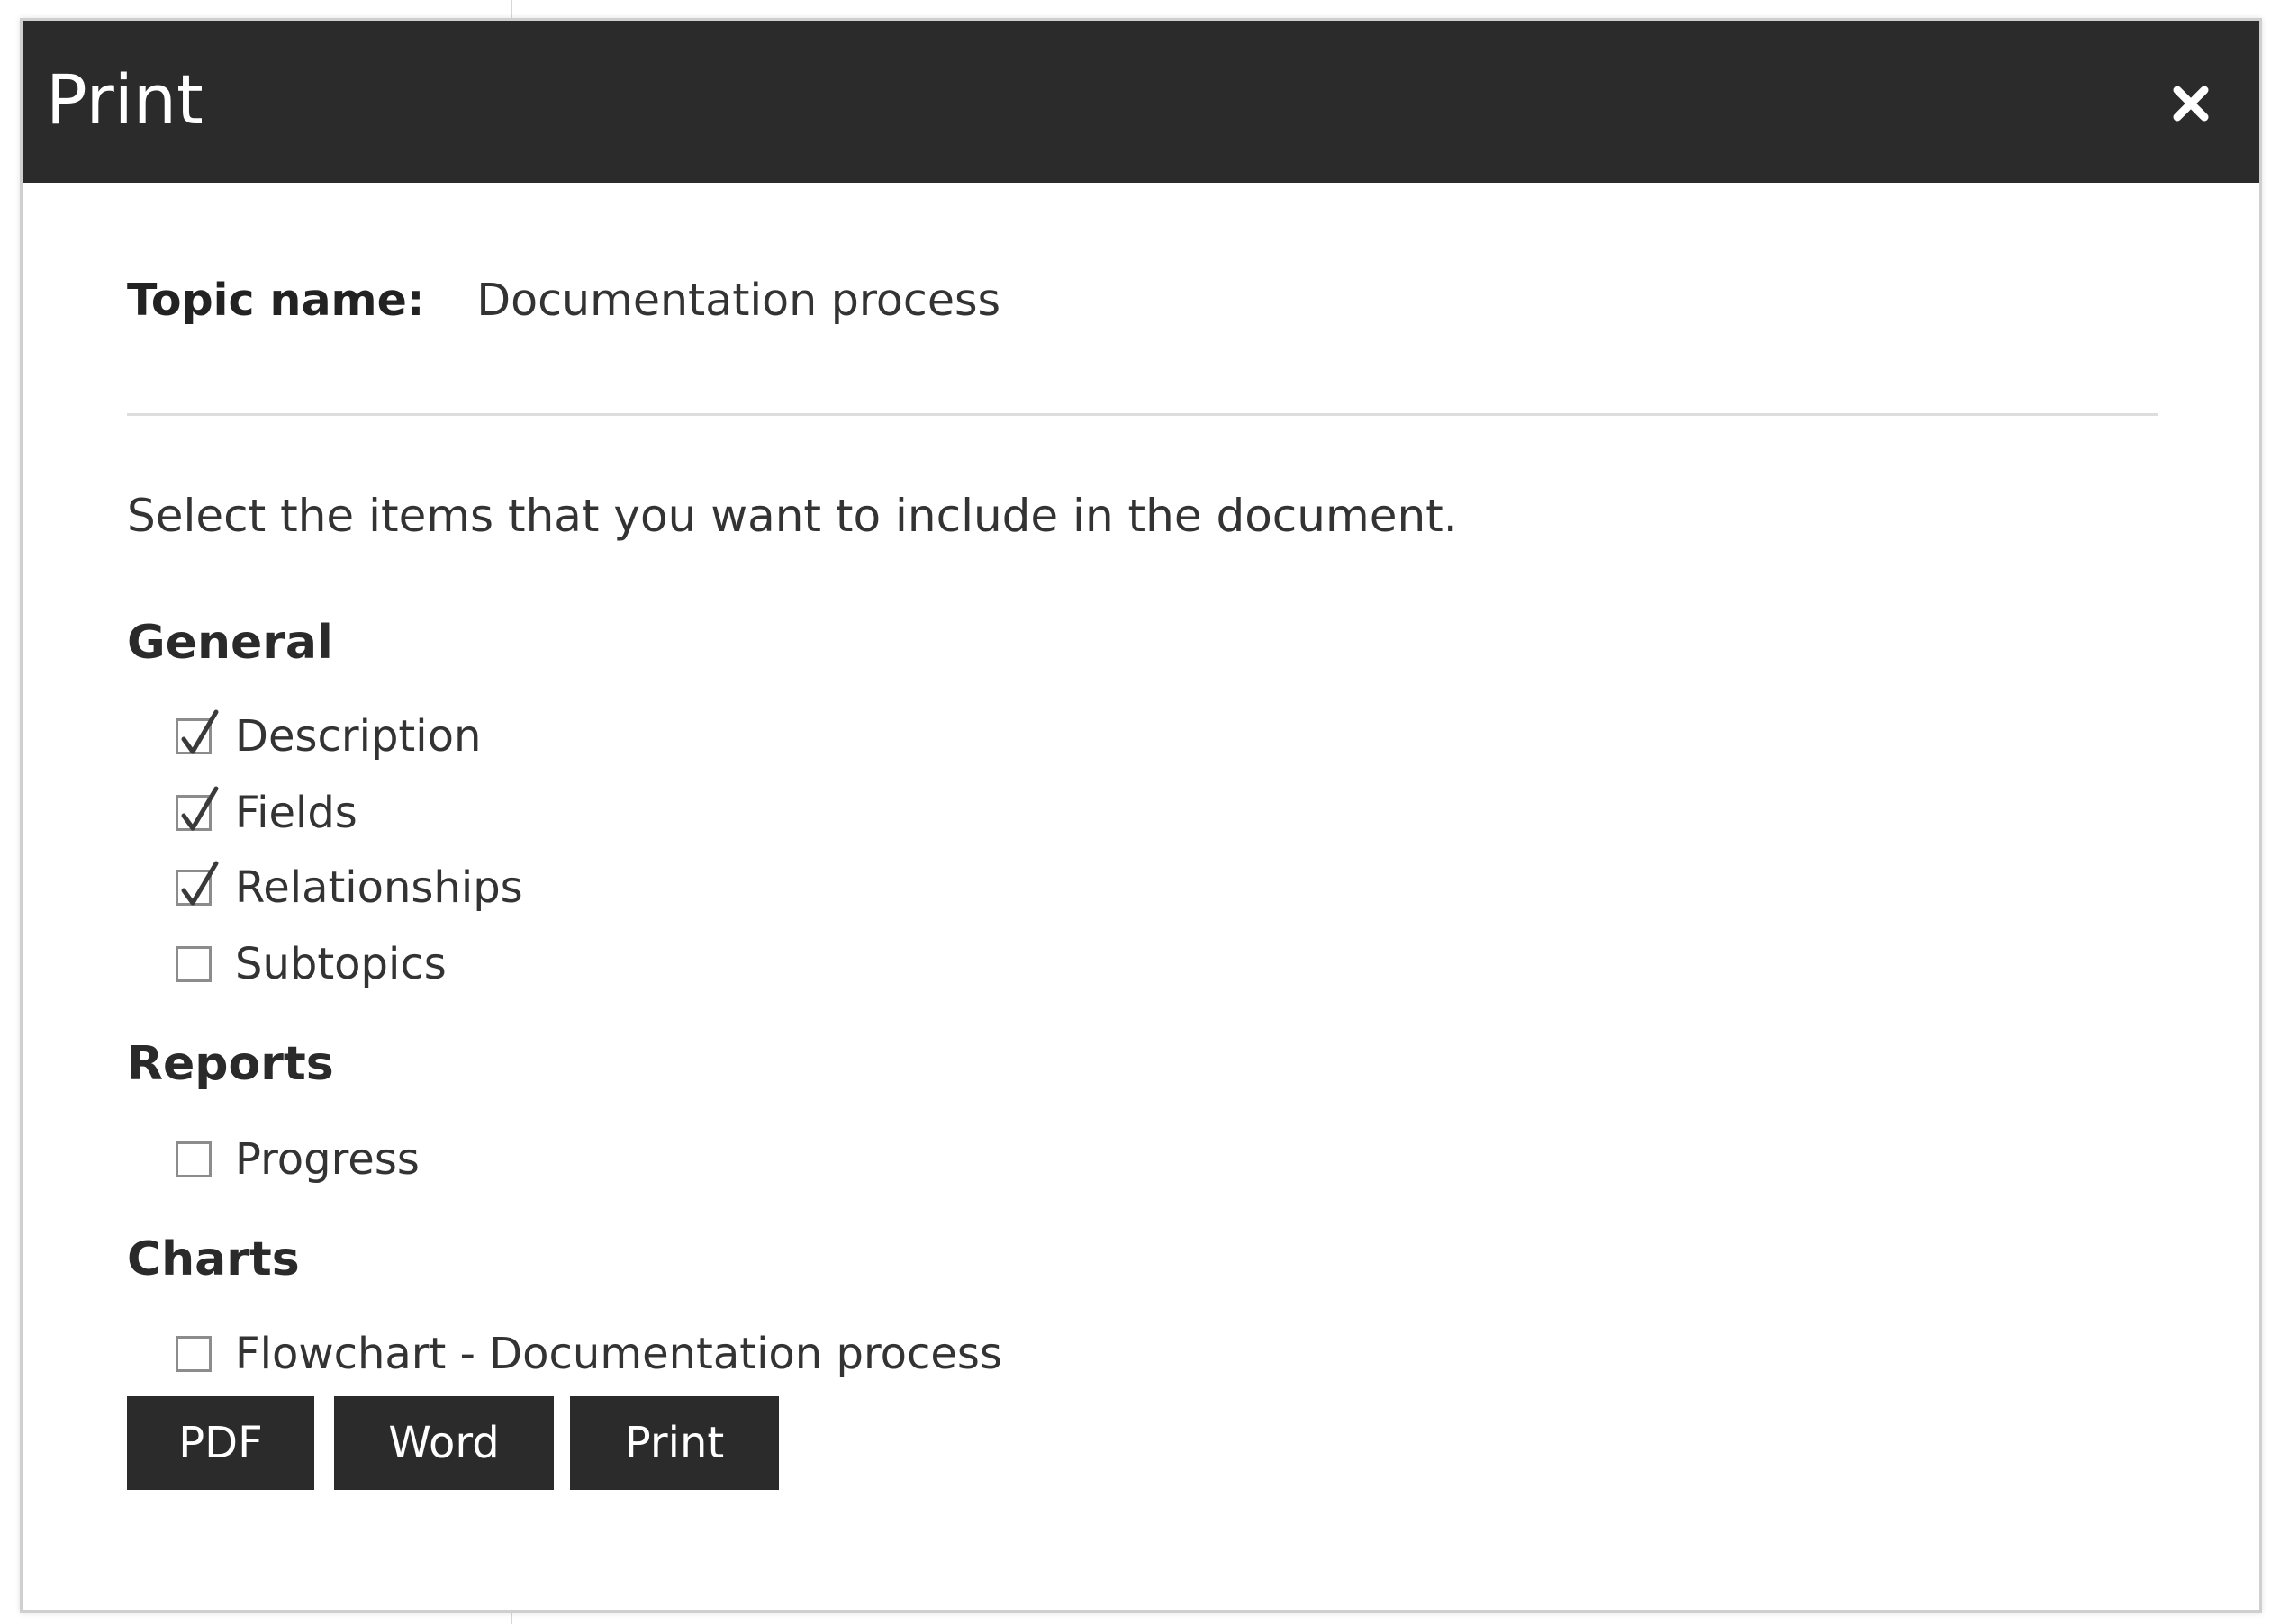 Image resolution: width=2280 pixels, height=1624 pixels. I want to click on print-button: Print, so click(674, 1443).